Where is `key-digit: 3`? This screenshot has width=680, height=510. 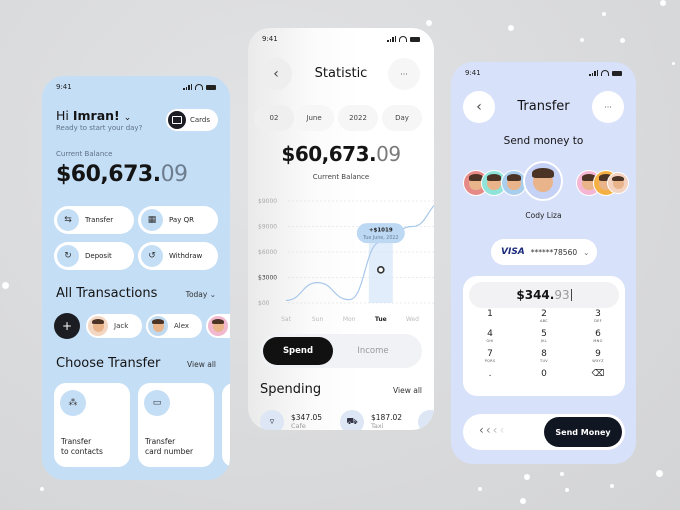 key-digit: 3 is located at coordinates (598, 314).